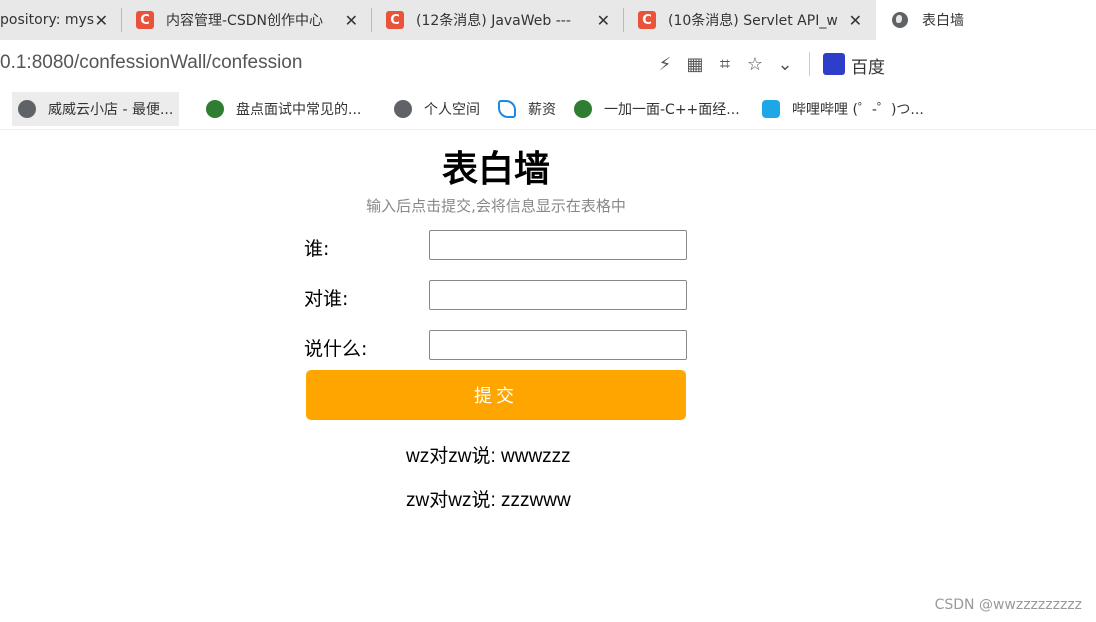 The image size is (1096, 622). I want to click on tab-title: (12条消息) JavaWeb ---, so click(493, 21).